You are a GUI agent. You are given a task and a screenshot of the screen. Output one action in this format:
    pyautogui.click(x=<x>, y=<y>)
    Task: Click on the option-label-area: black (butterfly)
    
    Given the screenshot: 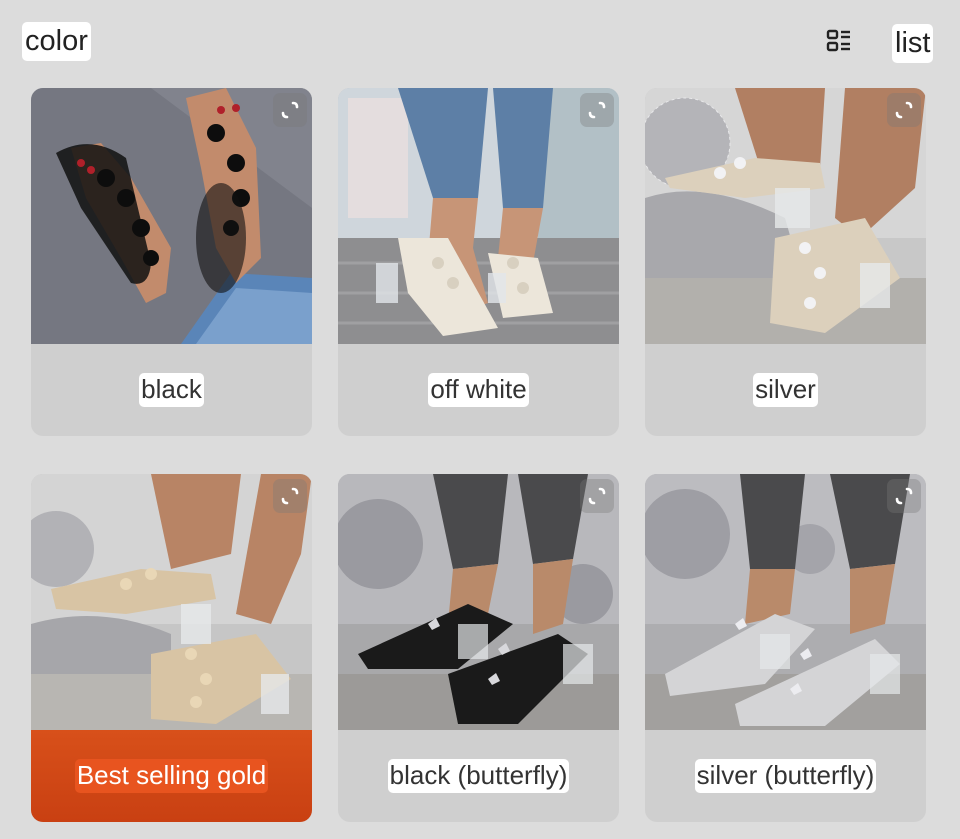 What is the action you would take?
    pyautogui.click(x=478, y=776)
    